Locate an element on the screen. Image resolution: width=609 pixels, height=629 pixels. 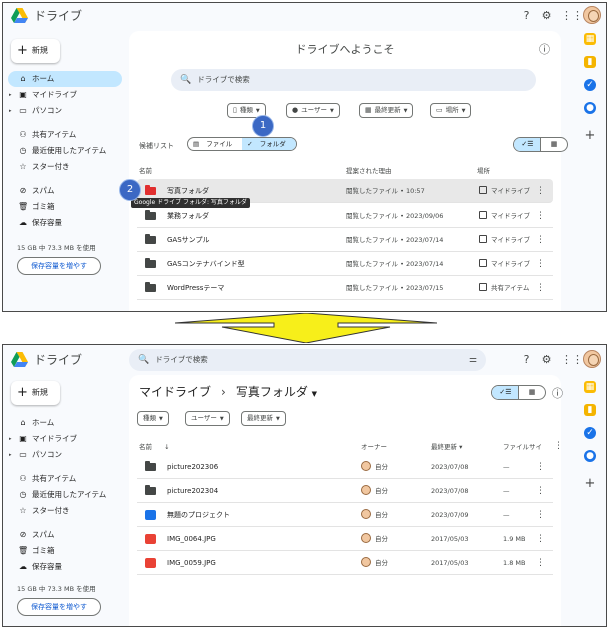
suggest-files-button: ▤ ファイル is located at coordinates (215, 144).